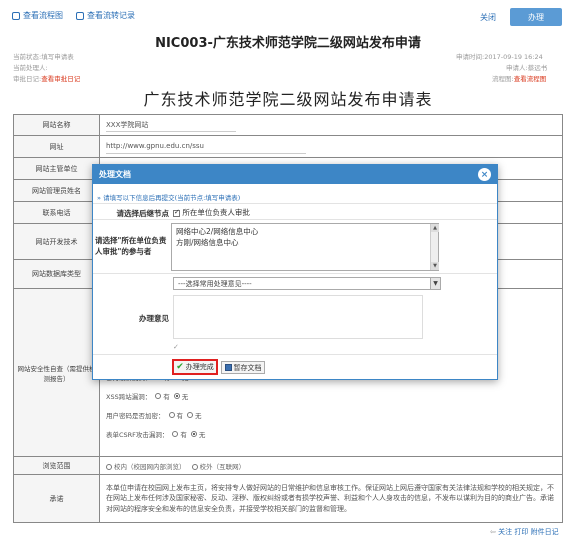  I want to click on participant-item: 方刚/网络信息中心, so click(305, 242).